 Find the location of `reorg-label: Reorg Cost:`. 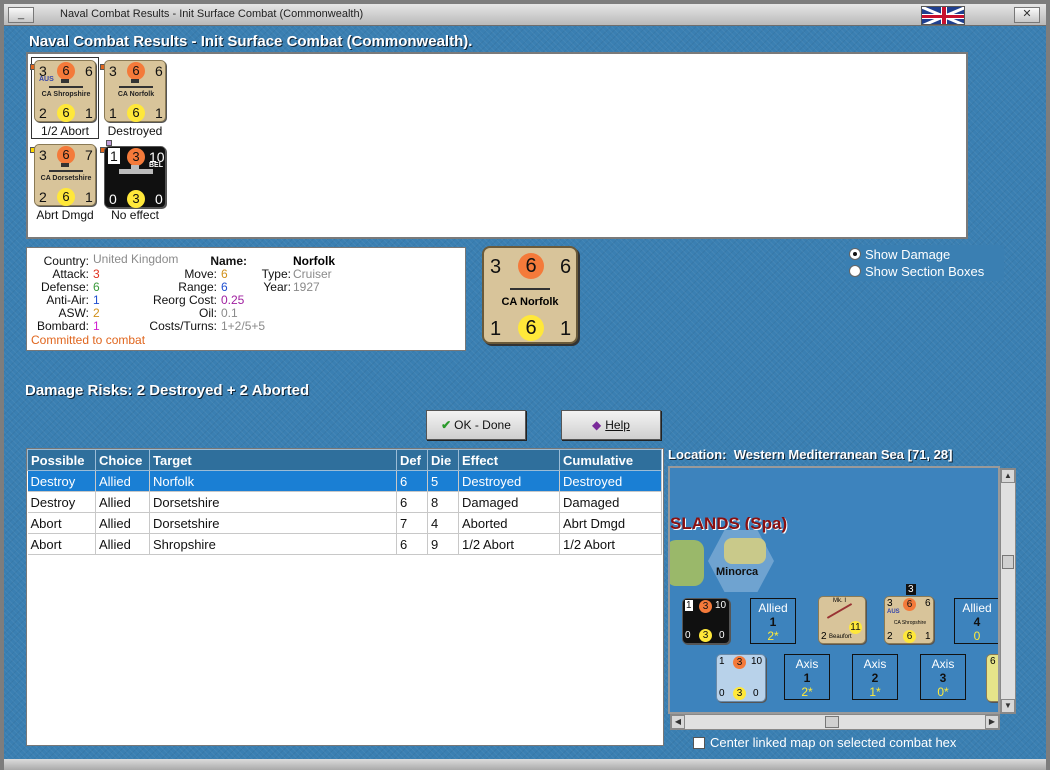

reorg-label: Reorg Cost: is located at coordinates (184, 300).